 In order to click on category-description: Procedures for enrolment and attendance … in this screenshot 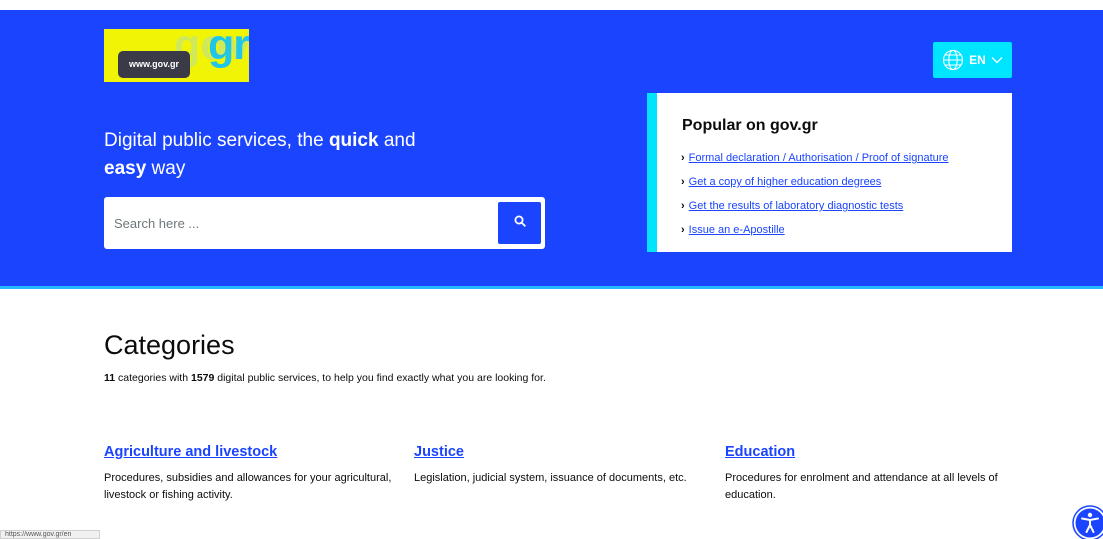, I will do `click(861, 486)`.